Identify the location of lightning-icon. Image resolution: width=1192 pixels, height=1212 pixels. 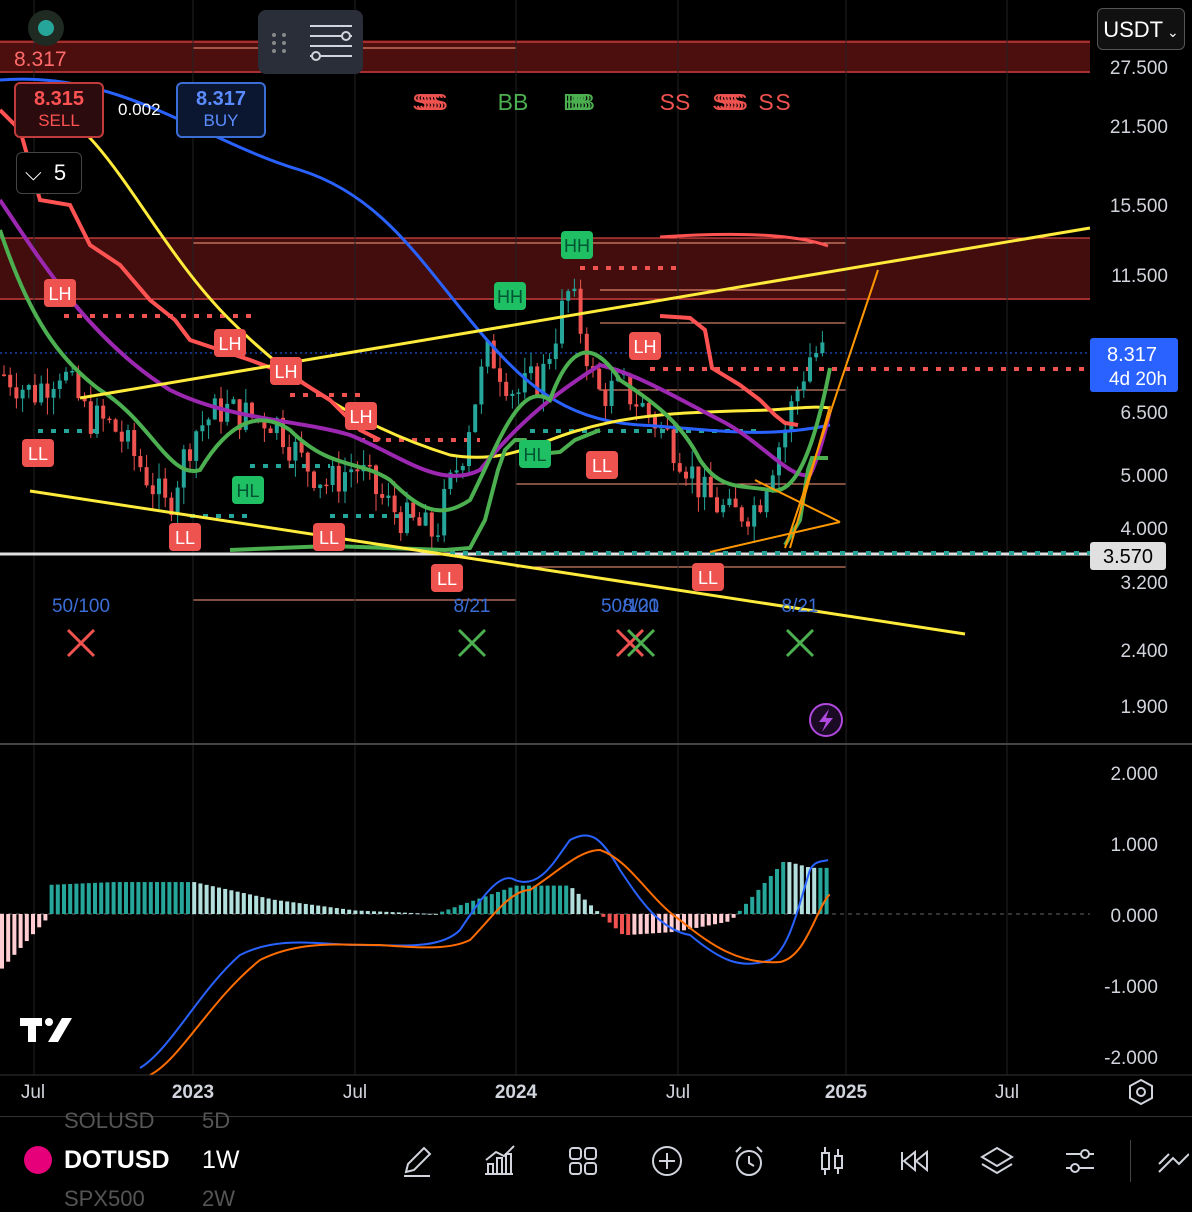
(826, 720).